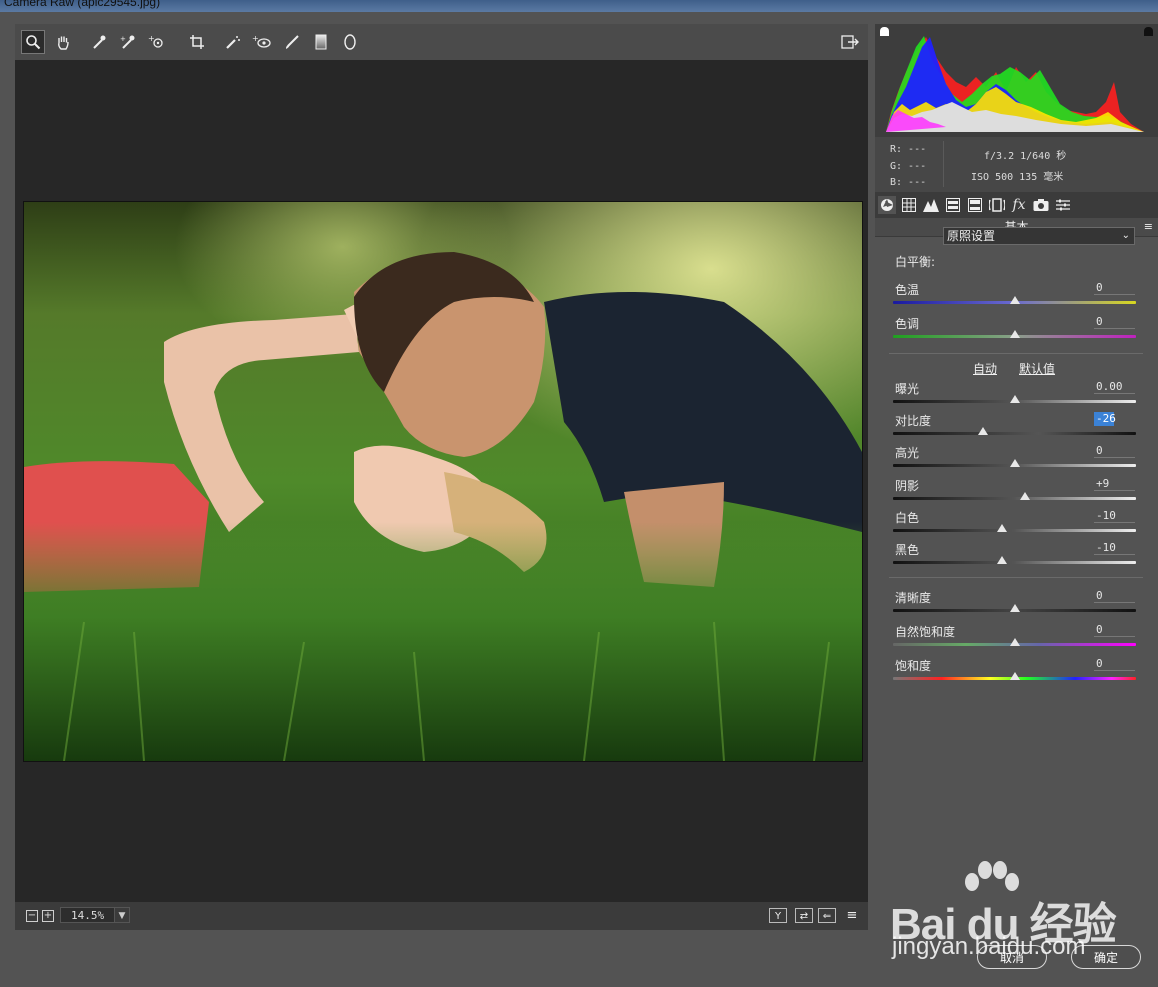 This screenshot has height=987, width=1158. Describe the element at coordinates (7, 472) in the screenshot. I see `window-frame` at that location.